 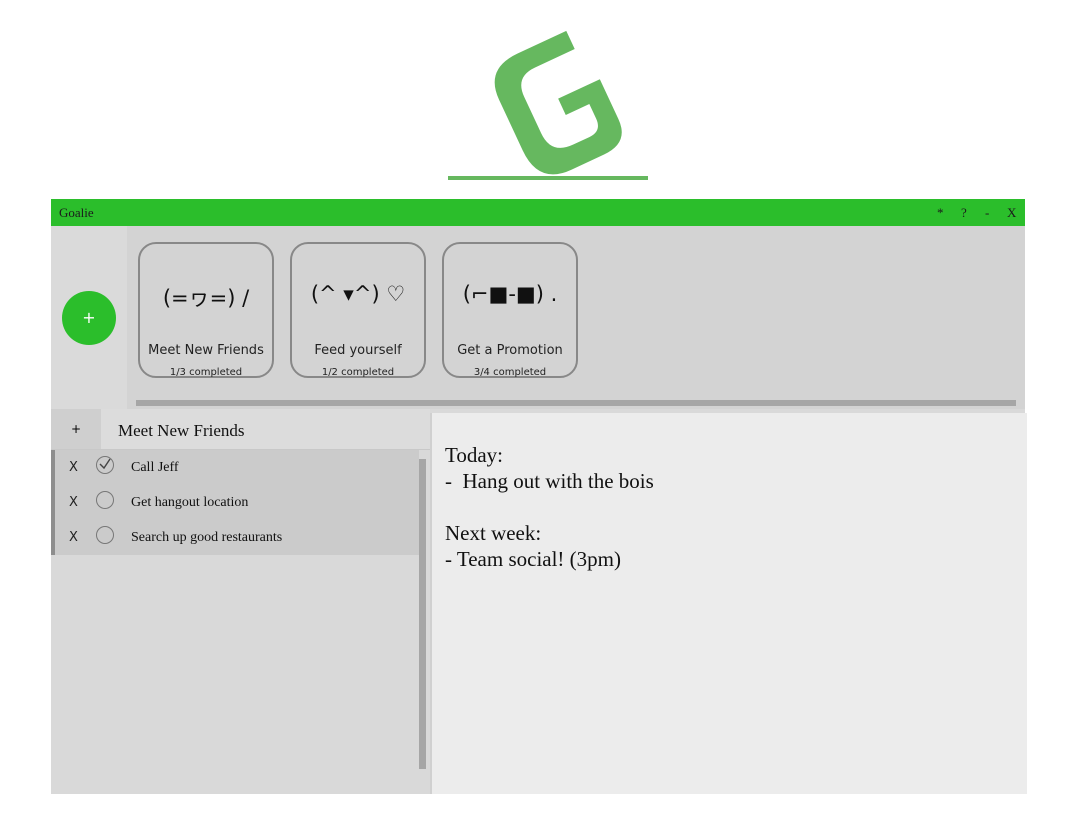 I want to click on goal-card-get-a-promotion: (⌐■-■) . Get a Promotion 3/4 completed, so click(x=510, y=310).